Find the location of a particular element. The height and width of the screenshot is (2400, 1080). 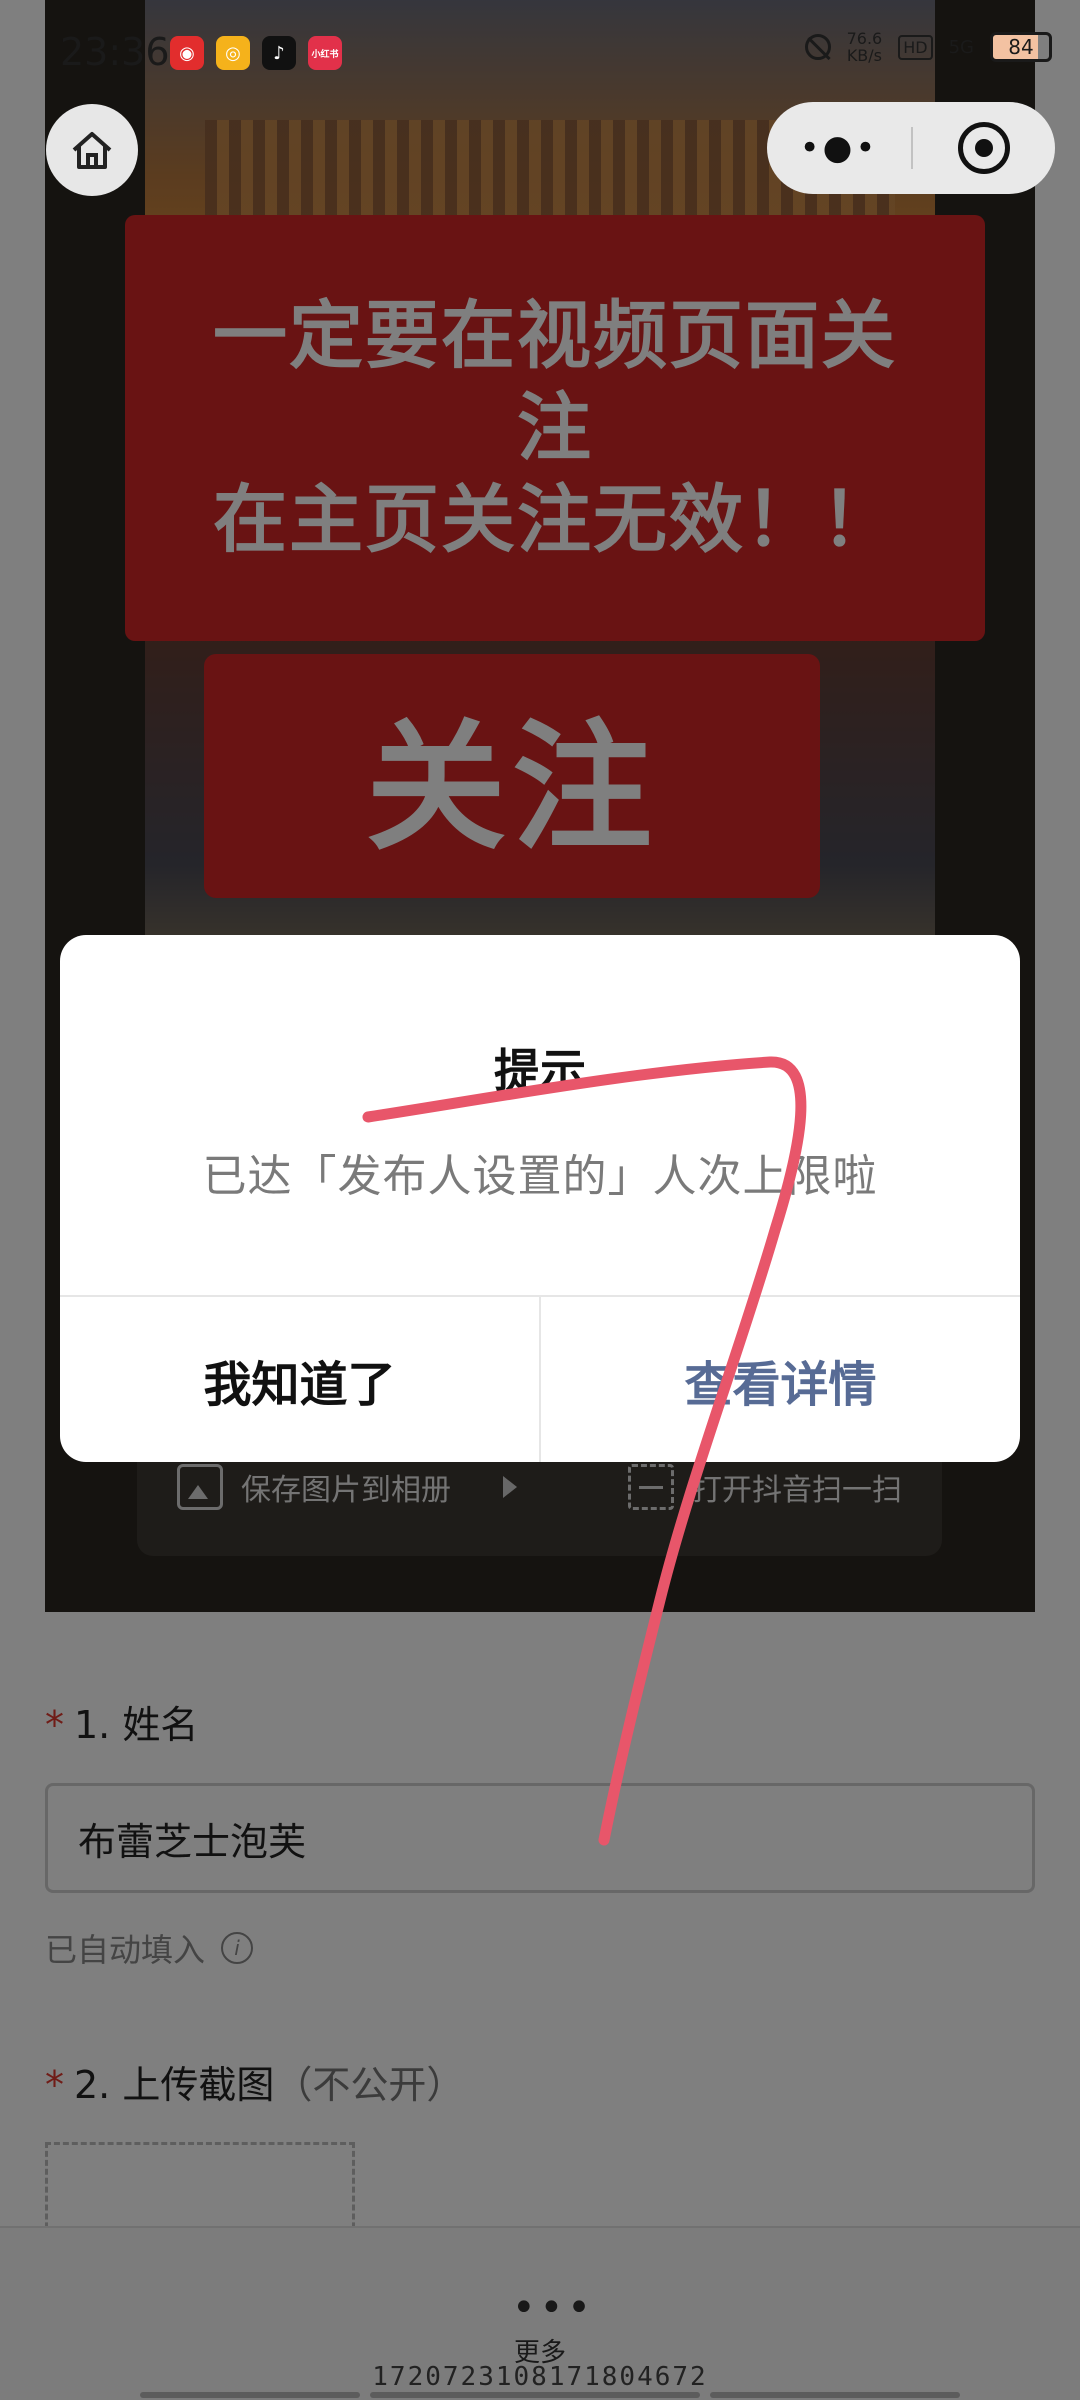

close-miniprogram-button is located at coordinates (984, 148).